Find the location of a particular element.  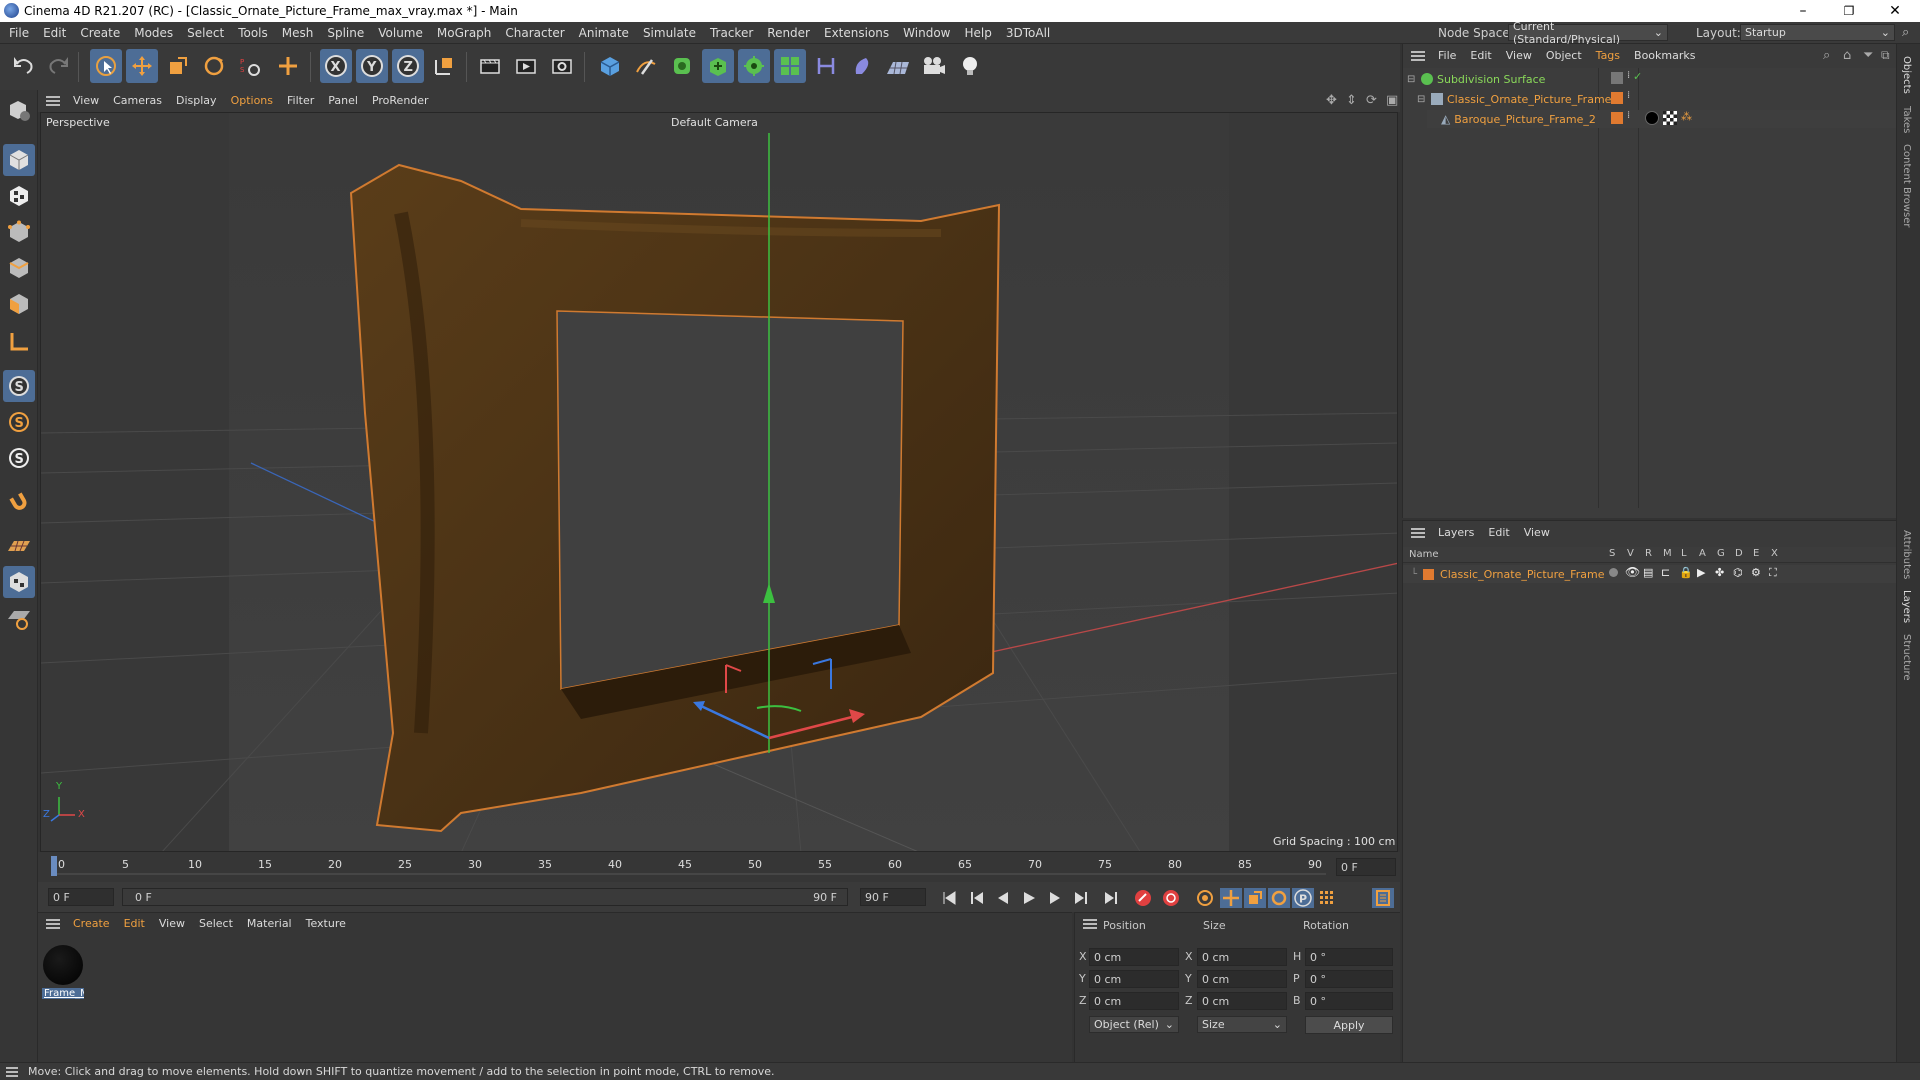

layers-menu-layers: Layers is located at coordinates (1456, 533).